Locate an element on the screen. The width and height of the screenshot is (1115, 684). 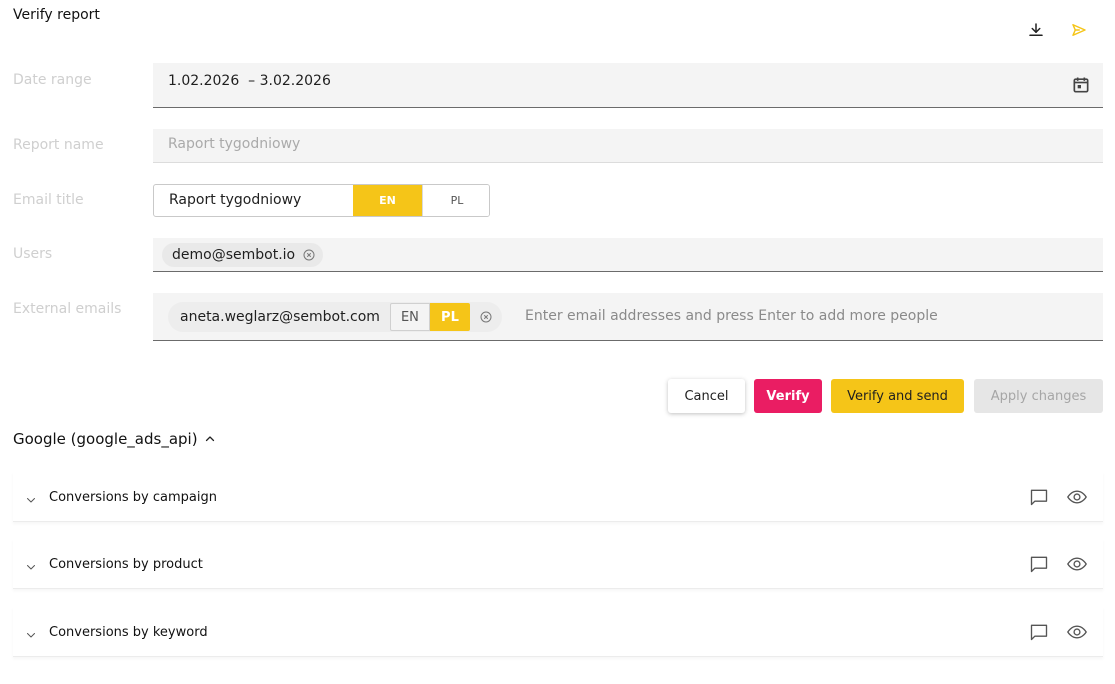
external-emails-field: aneta.weglarz@sembot.com EN PL is located at coordinates (628, 317).